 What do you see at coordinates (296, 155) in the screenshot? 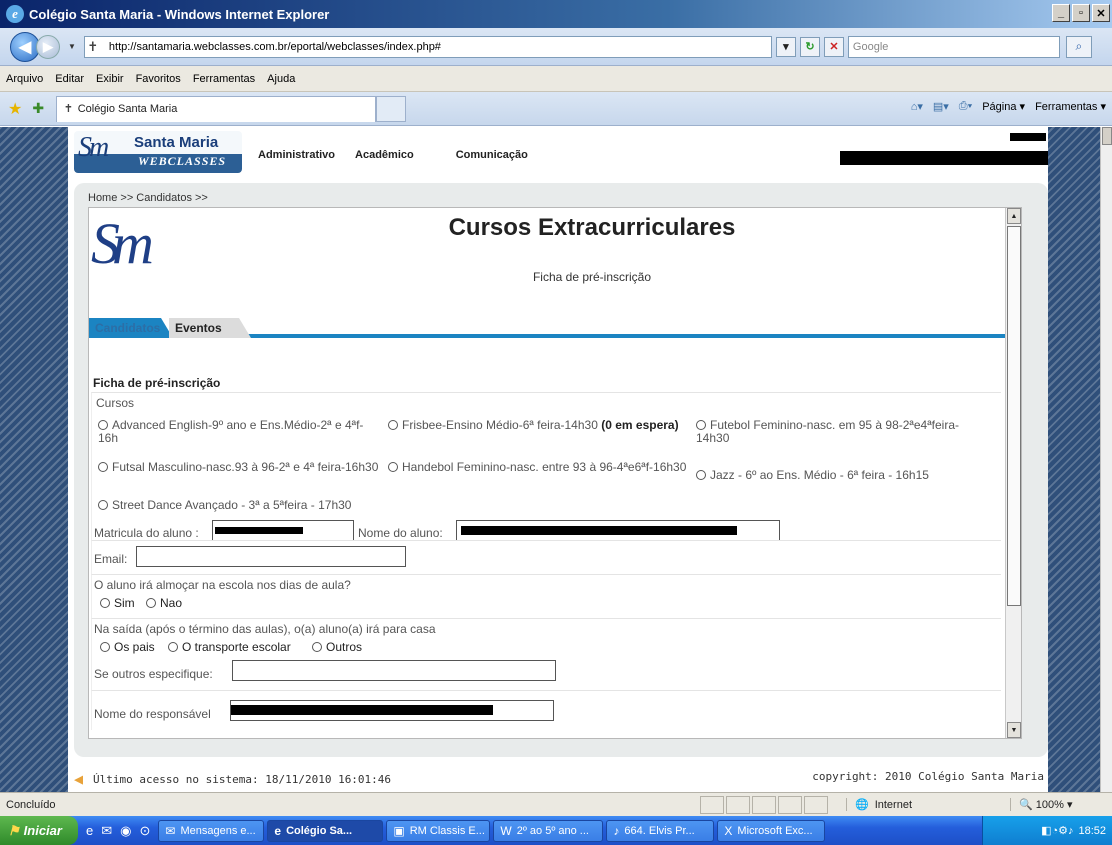
I see `nav-administrativo: Administrativo` at bounding box center [296, 155].